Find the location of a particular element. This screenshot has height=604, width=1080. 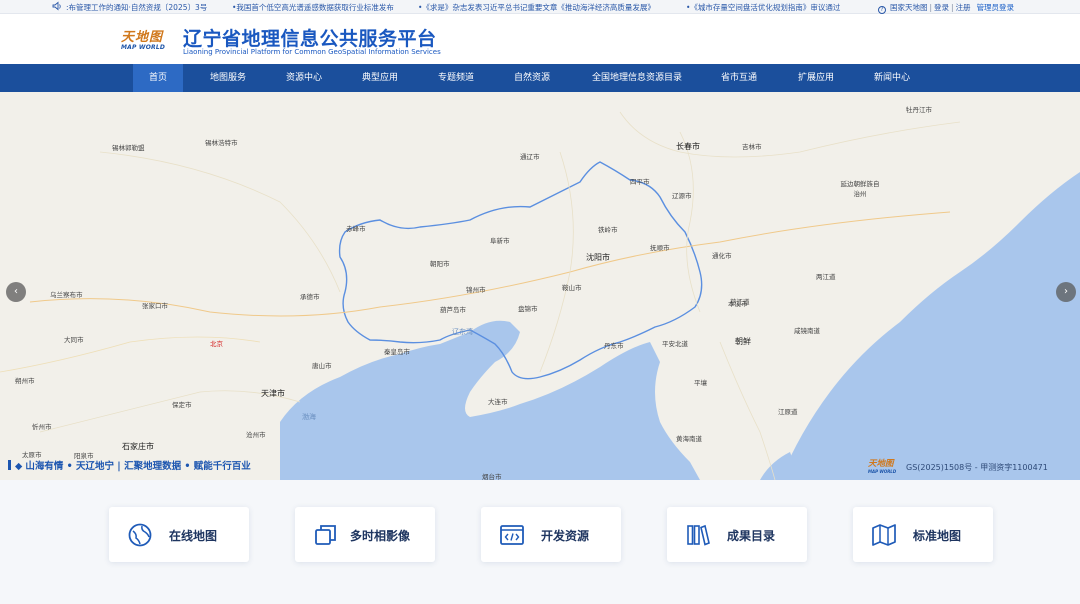

map-label: 长春市 is located at coordinates (688, 146).